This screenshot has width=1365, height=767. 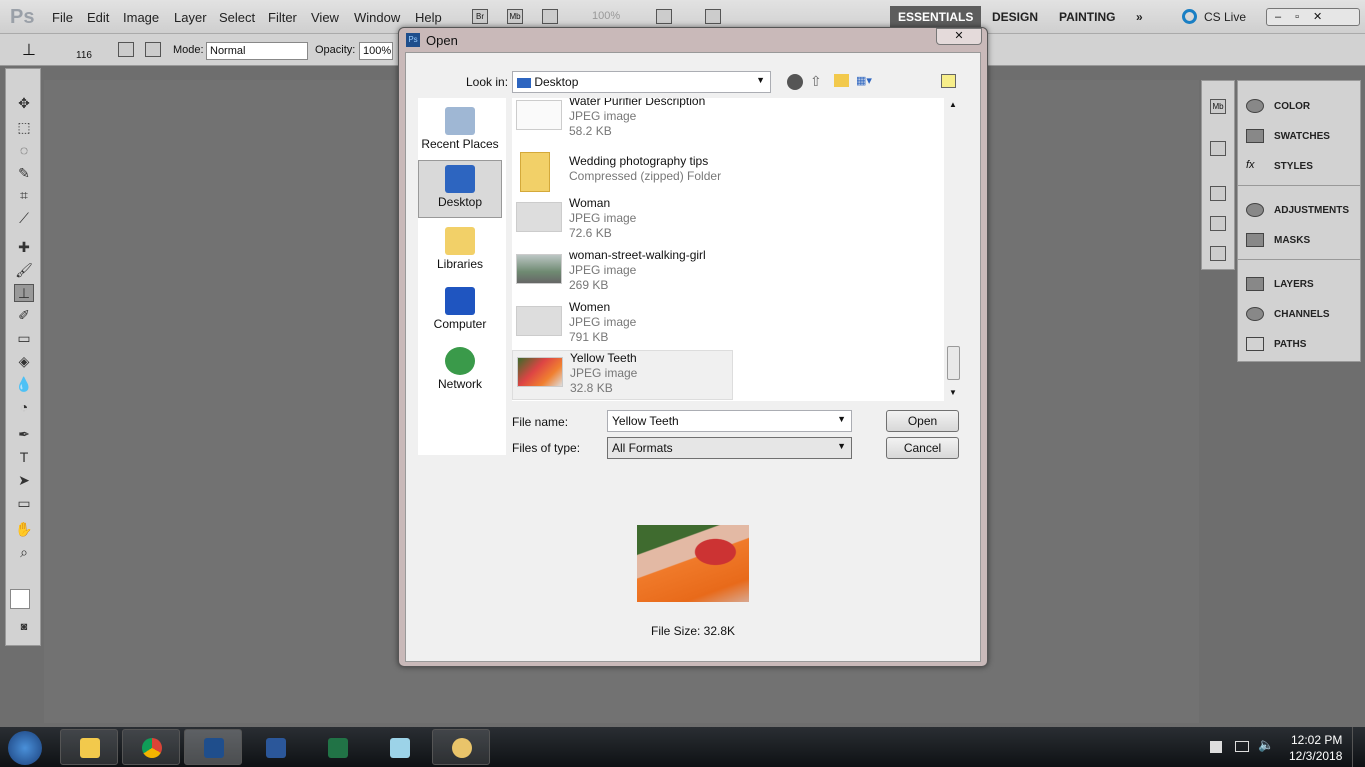 I want to click on menu-select: Select, so click(x=237, y=17).